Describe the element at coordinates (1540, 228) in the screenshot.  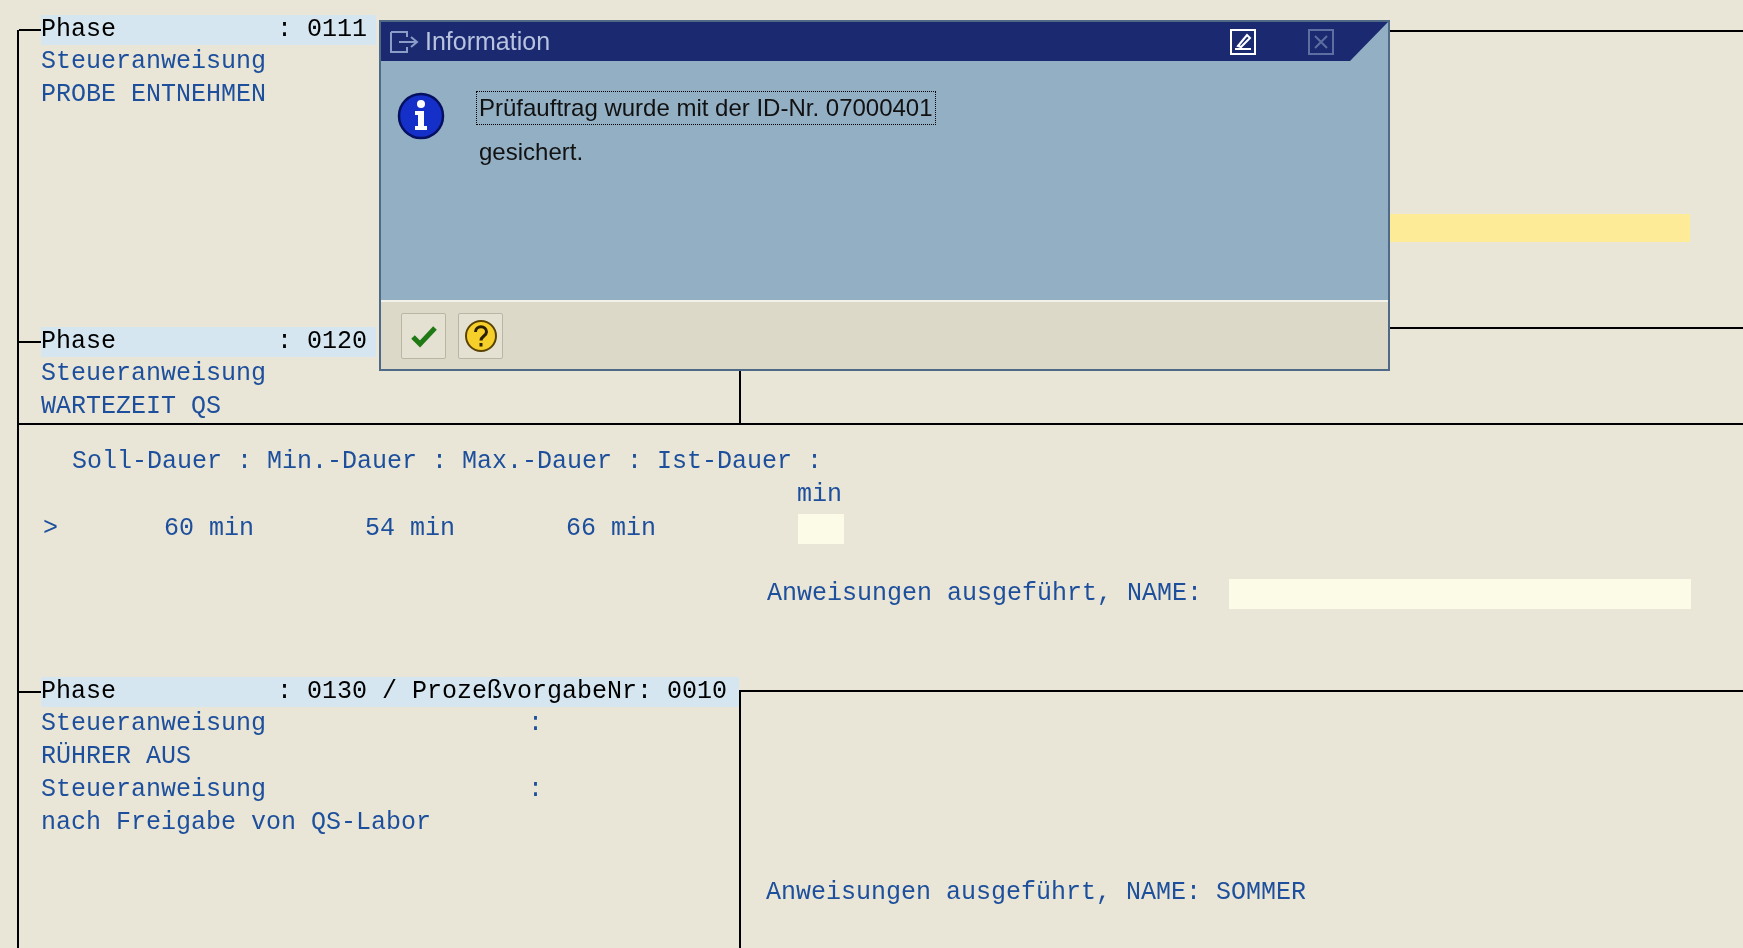
I see `input-field` at that location.